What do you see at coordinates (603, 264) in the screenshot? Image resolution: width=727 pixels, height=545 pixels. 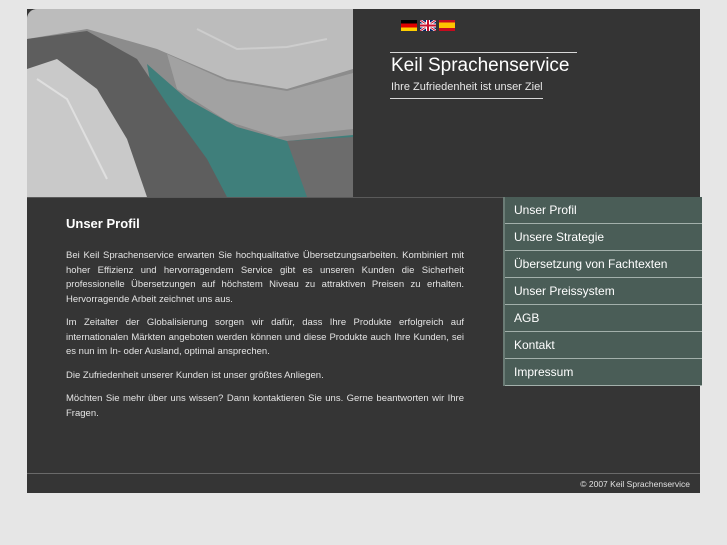 I see `nav-item-uebersetzung-fachtexte: Übersetzung von Fachtexten` at bounding box center [603, 264].